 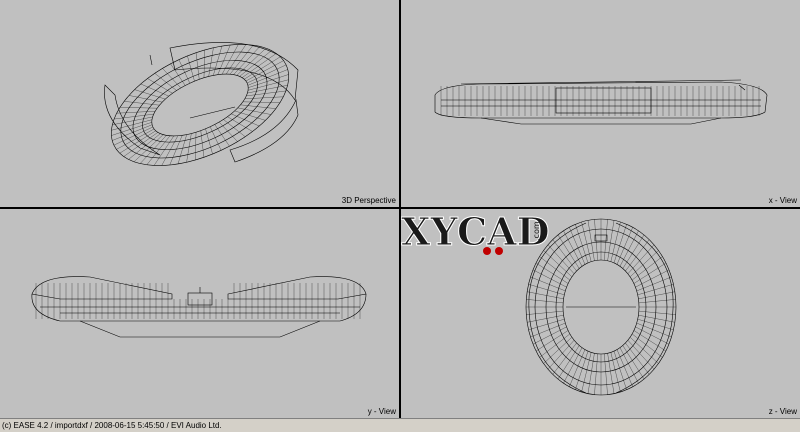 What do you see at coordinates (782, 411) in the screenshot?
I see `viewport-label-z-view: z - View` at bounding box center [782, 411].